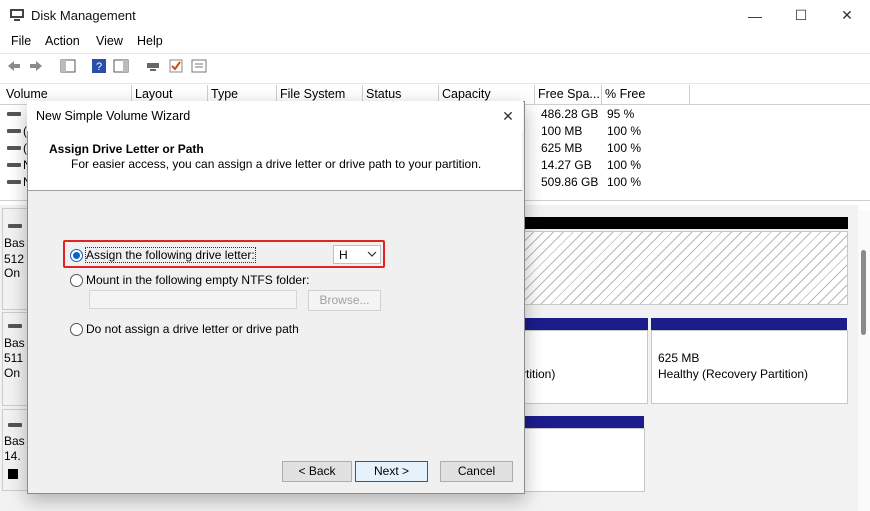 Image resolution: width=870 pixels, height=511 pixels. Describe the element at coordinates (755, 15) in the screenshot. I see `minimize-button: —` at that location.